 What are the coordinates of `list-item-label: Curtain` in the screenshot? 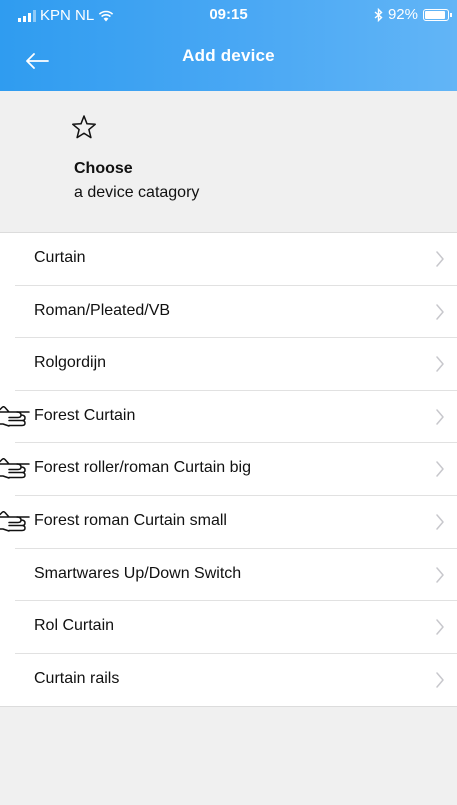 It's located at (60, 257).